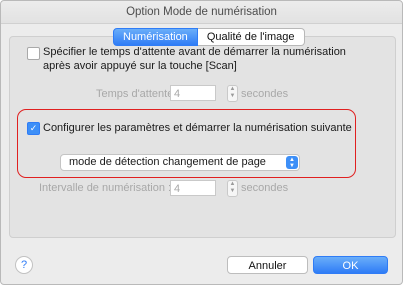 The height and width of the screenshot is (285, 403). I want to click on wait-time-option-label-line2: après avoir appuyé sur la touche [Scan], so click(140, 66).